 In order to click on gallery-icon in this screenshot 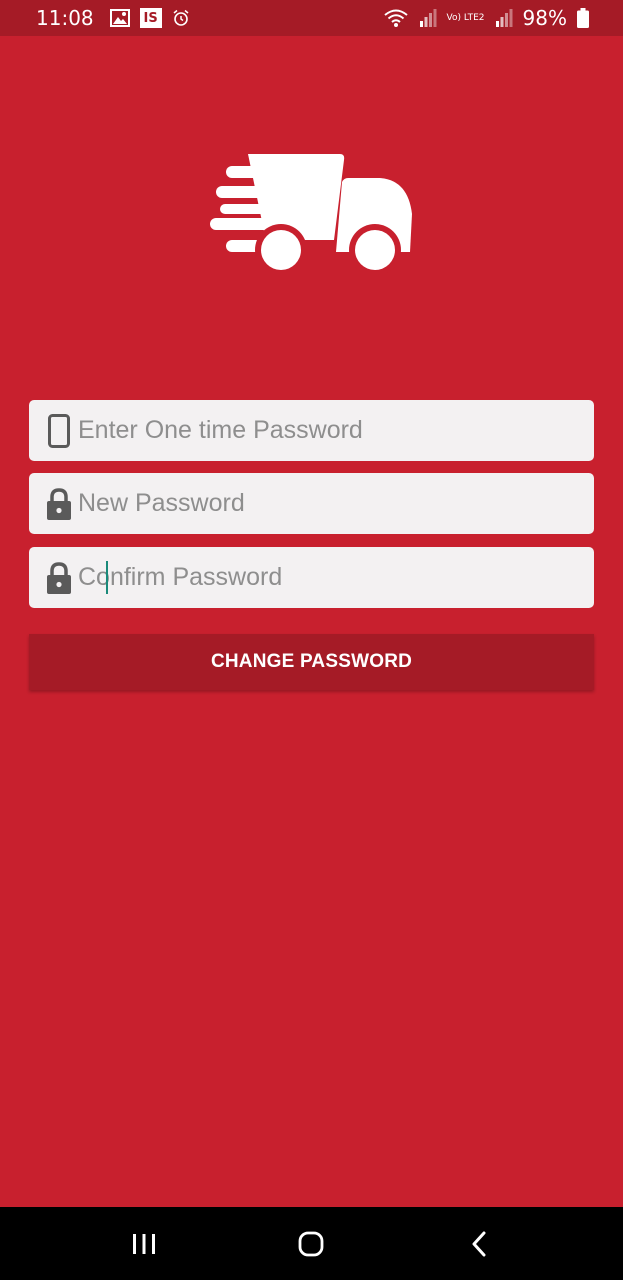, I will do `click(119, 18)`.